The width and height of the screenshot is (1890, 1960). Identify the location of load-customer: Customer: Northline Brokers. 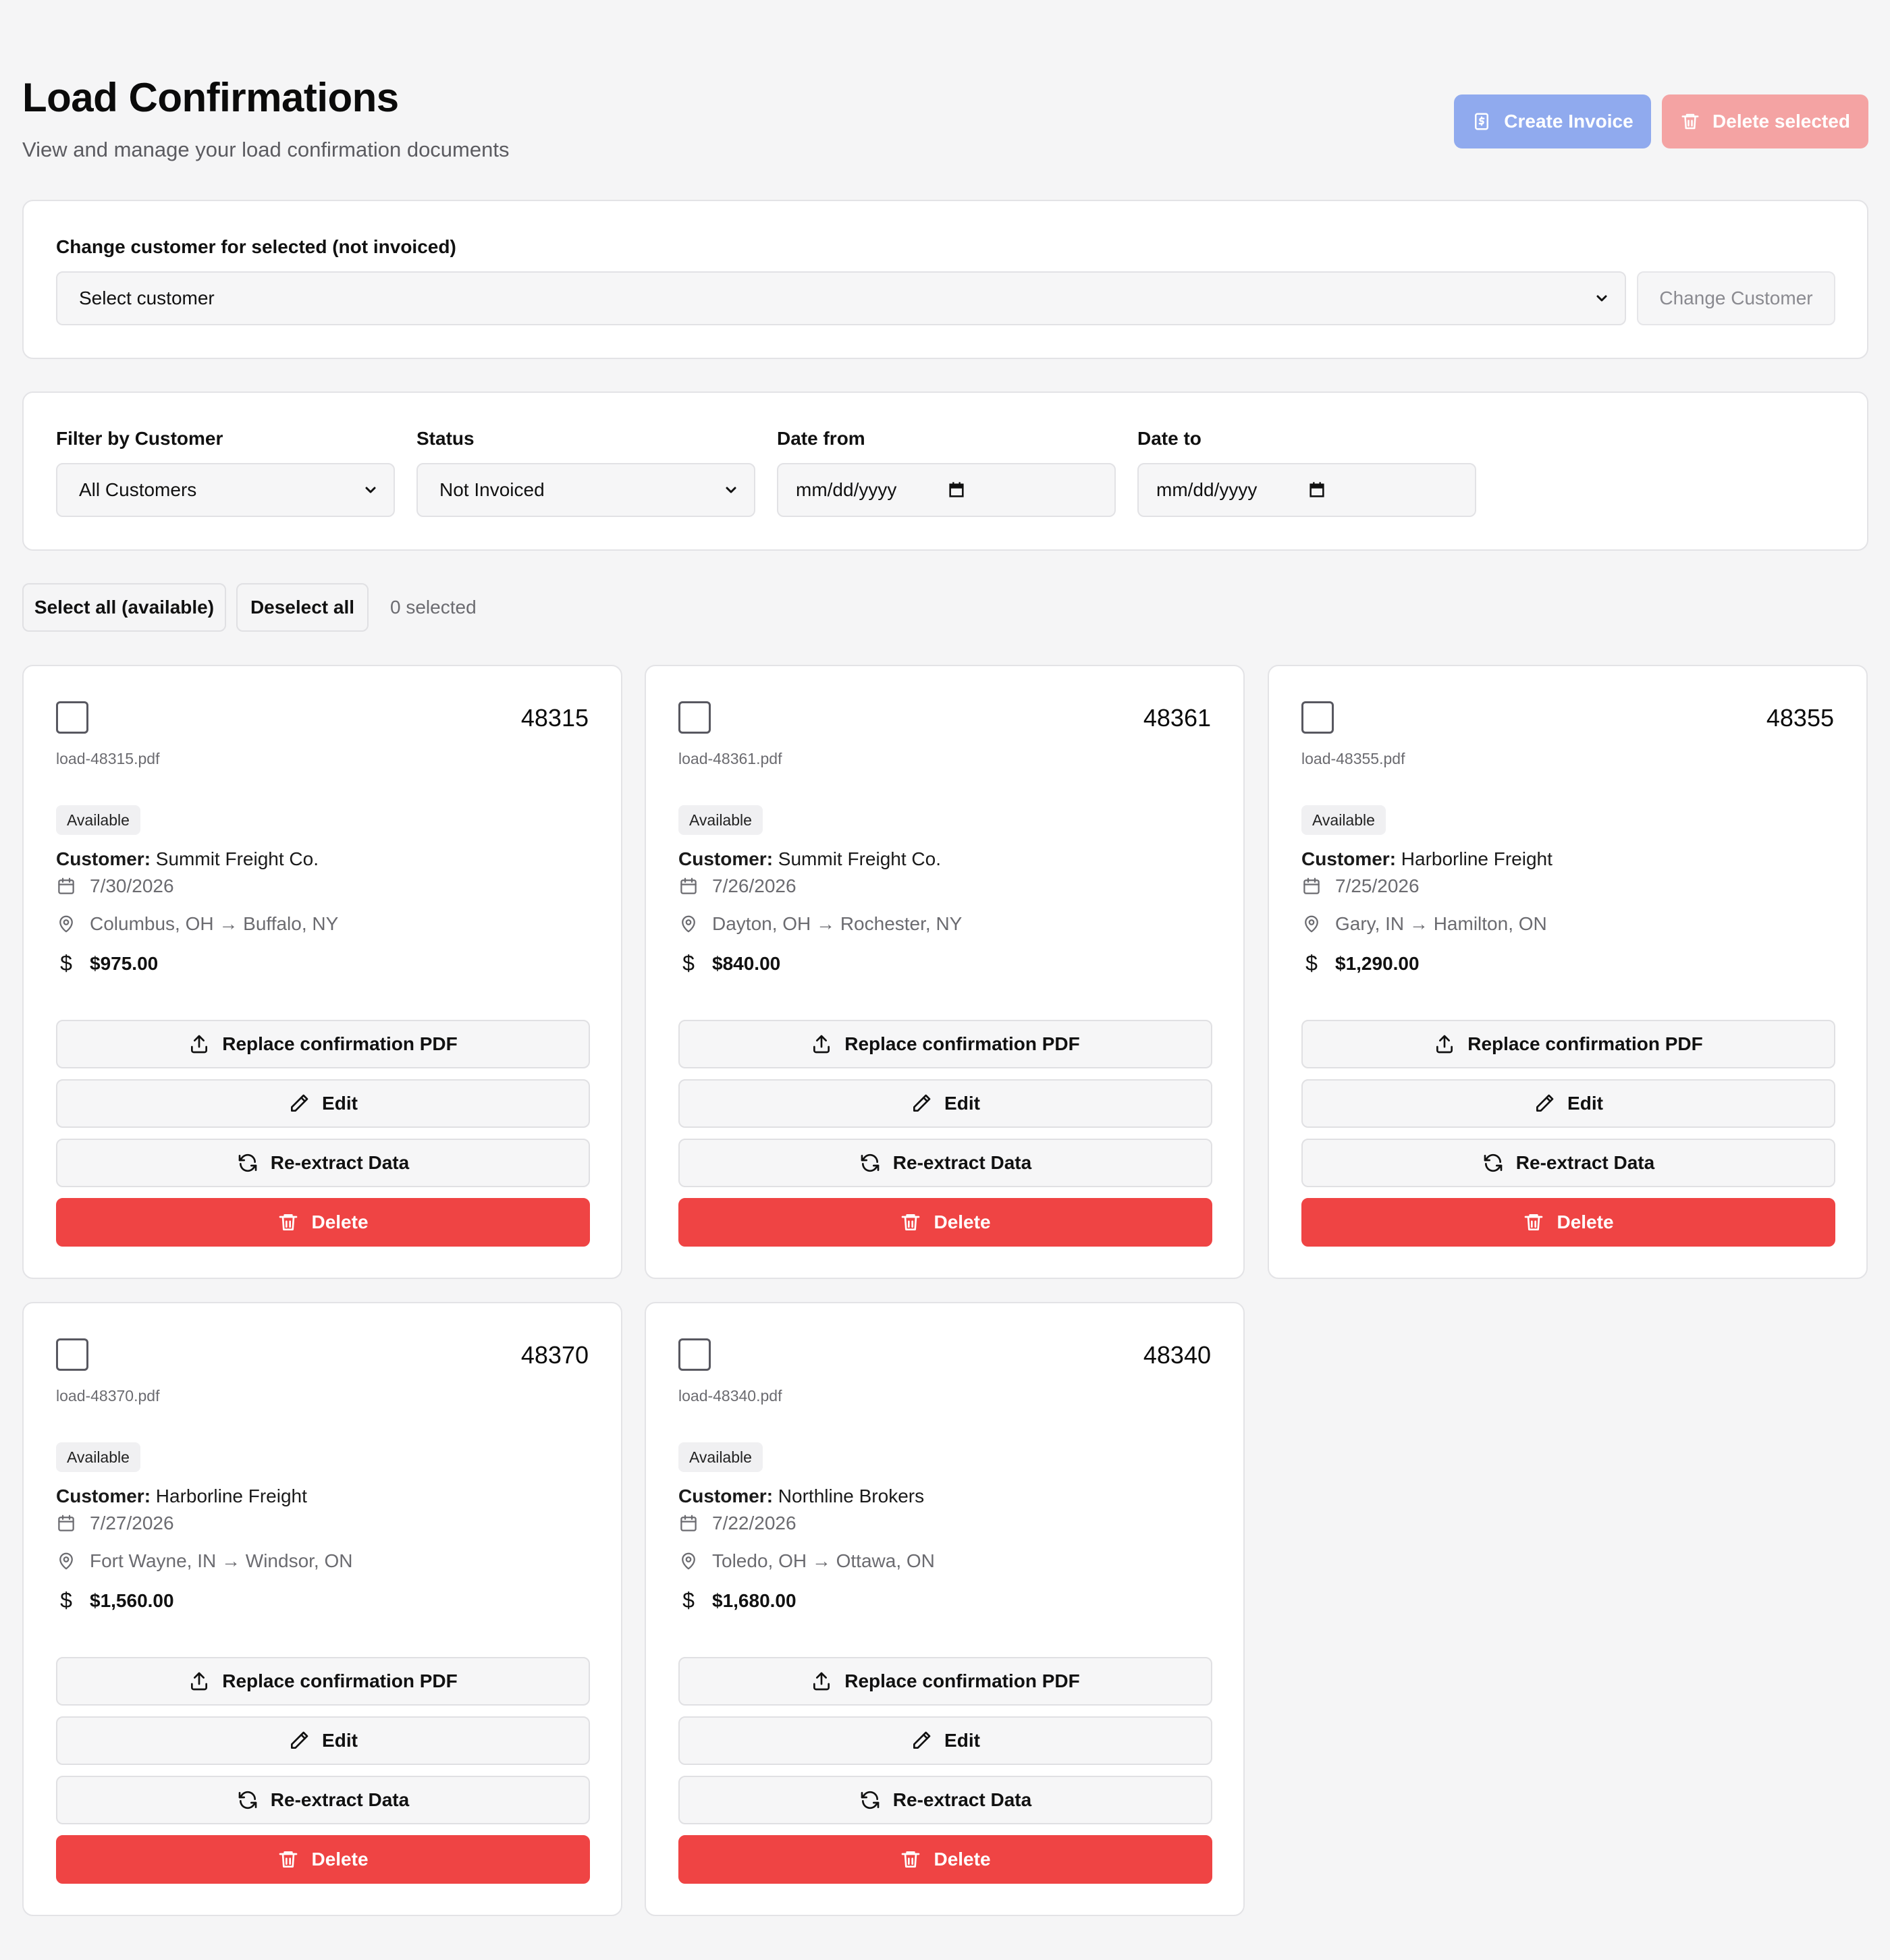
(801, 1496).